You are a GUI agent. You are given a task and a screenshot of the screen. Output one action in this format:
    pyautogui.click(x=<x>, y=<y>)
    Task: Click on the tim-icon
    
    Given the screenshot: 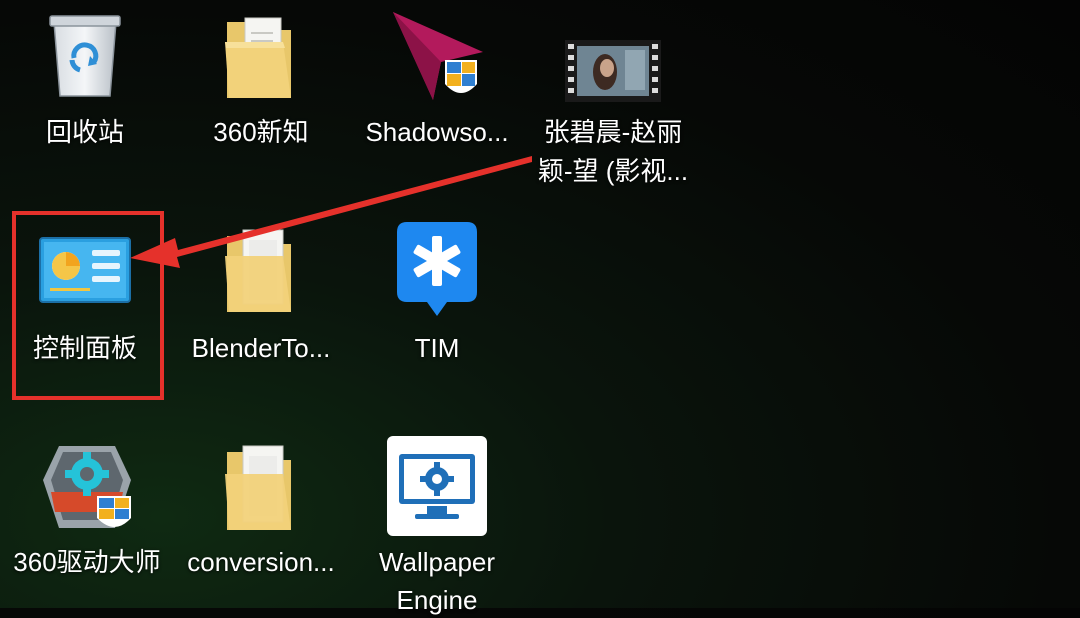 What is the action you would take?
    pyautogui.click(x=437, y=270)
    